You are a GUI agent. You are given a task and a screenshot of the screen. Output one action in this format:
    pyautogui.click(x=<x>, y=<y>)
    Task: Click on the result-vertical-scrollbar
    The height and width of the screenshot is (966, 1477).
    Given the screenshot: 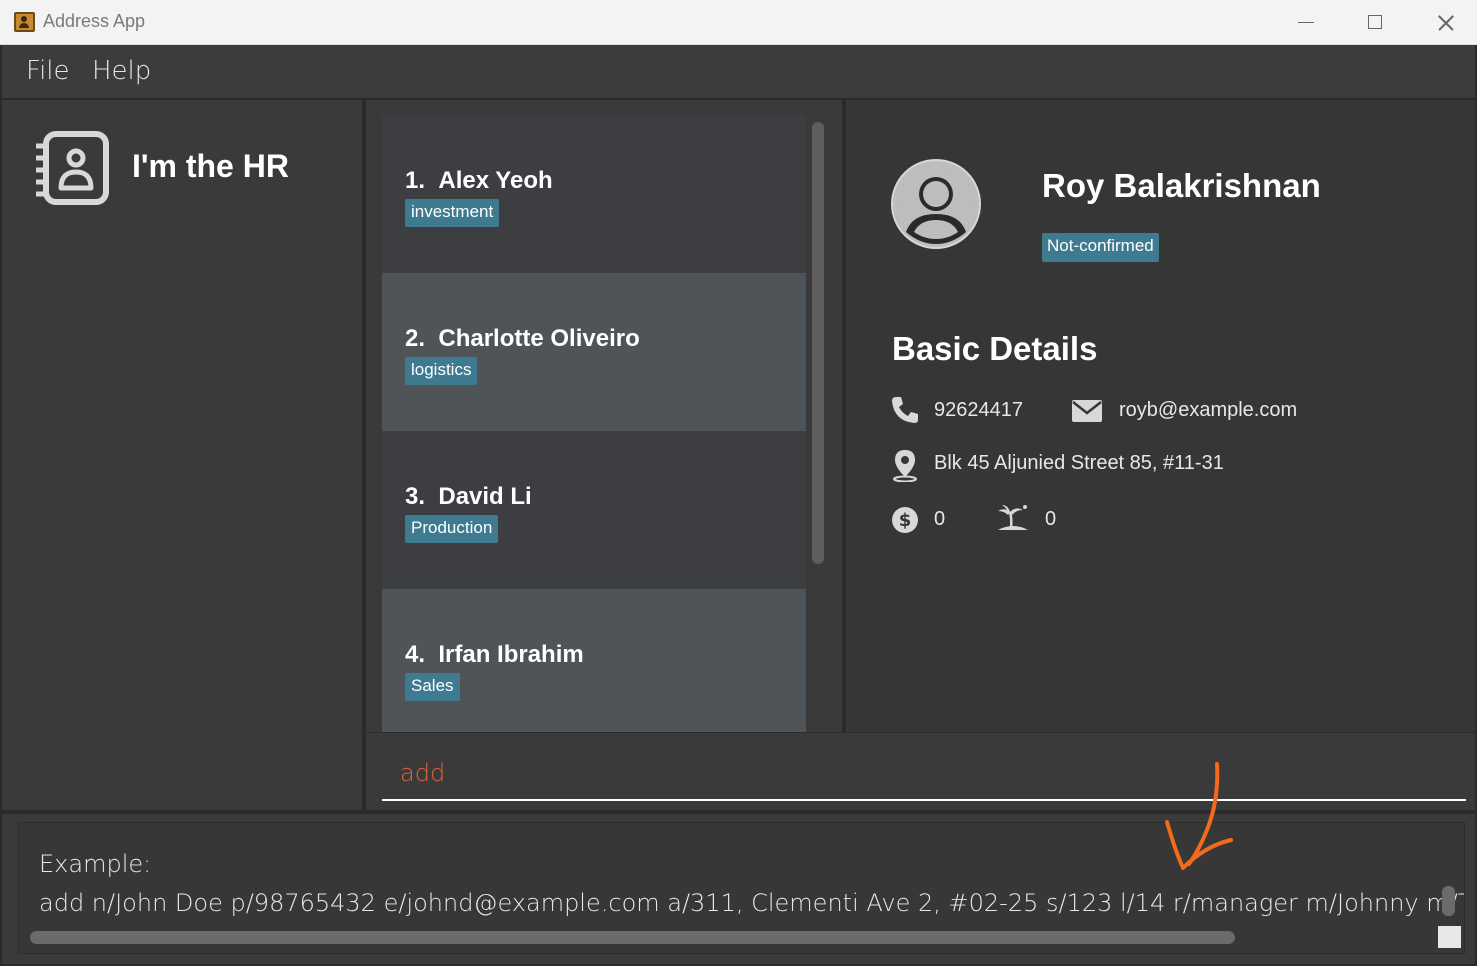 What is the action you would take?
    pyautogui.click(x=1448, y=901)
    